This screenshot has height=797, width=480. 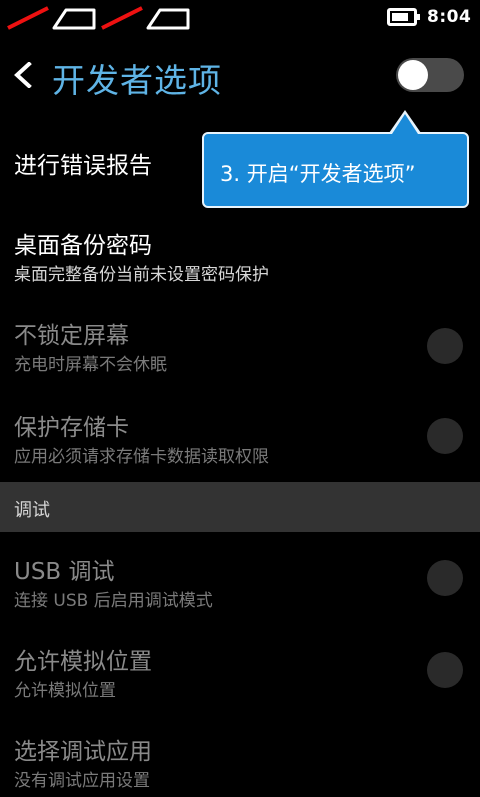 I want to click on stay-awake-checkbox, so click(x=445, y=346).